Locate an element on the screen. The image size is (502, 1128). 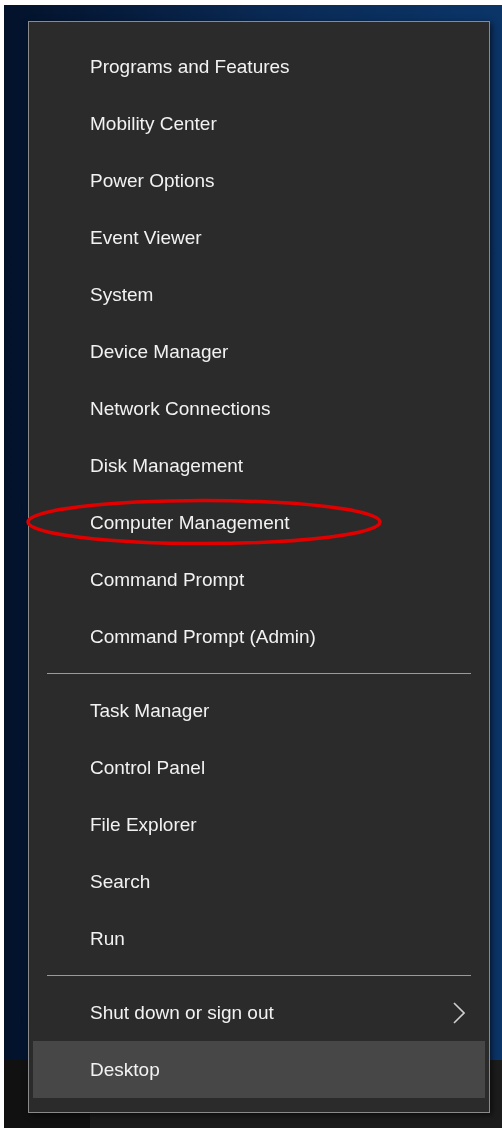
menu-item: Run is located at coordinates (259, 938).